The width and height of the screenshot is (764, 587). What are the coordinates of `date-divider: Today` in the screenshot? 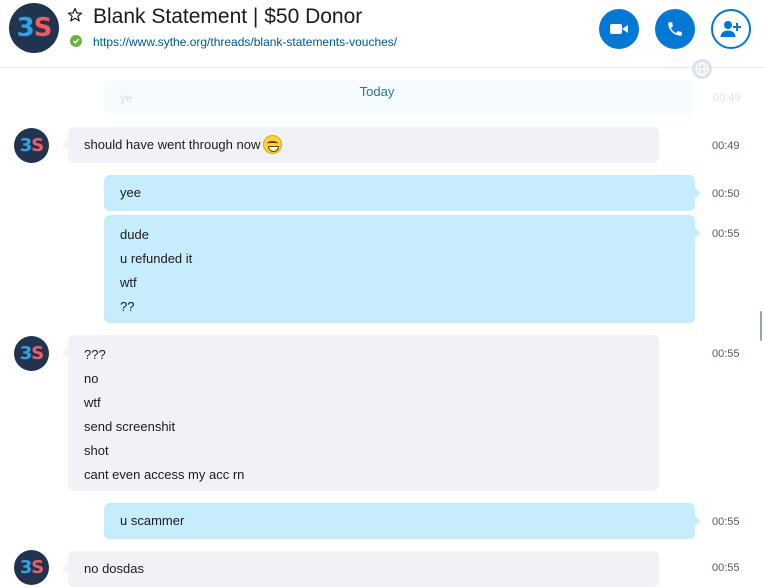 It's located at (377, 91).